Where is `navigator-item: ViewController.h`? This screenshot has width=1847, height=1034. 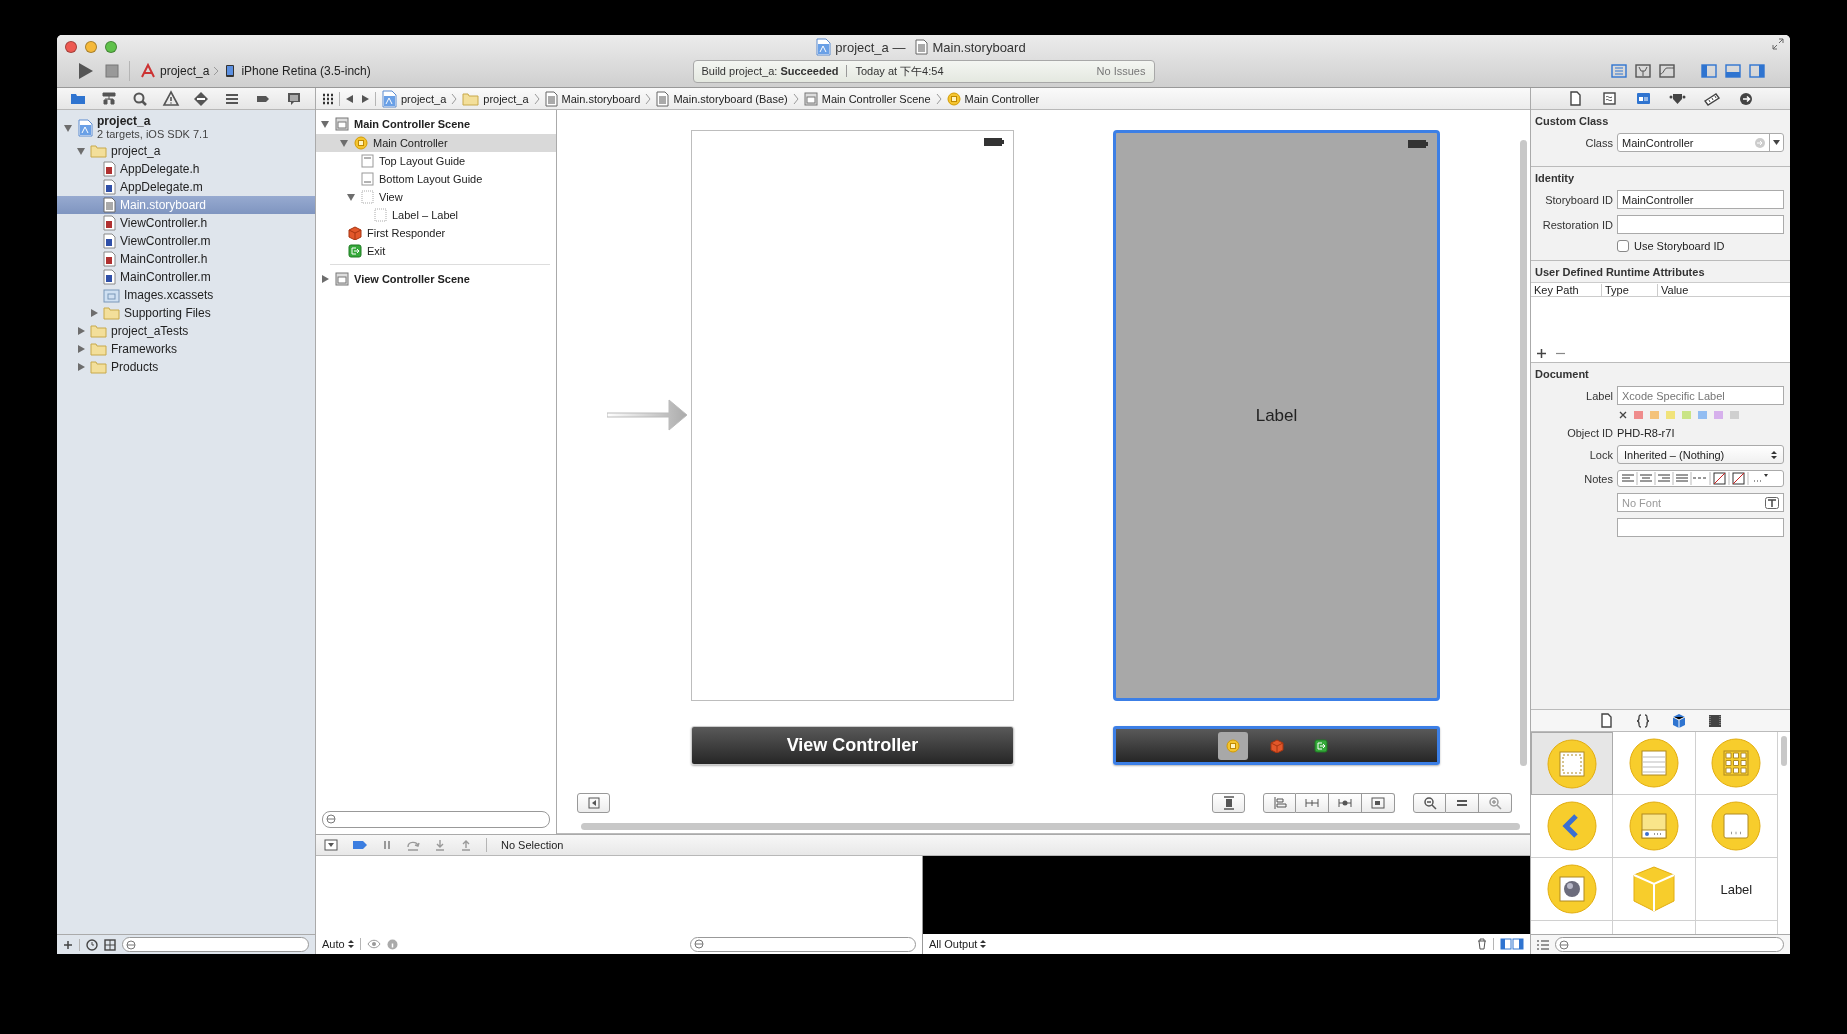
navigator-item: ViewController.h is located at coordinates (186, 223).